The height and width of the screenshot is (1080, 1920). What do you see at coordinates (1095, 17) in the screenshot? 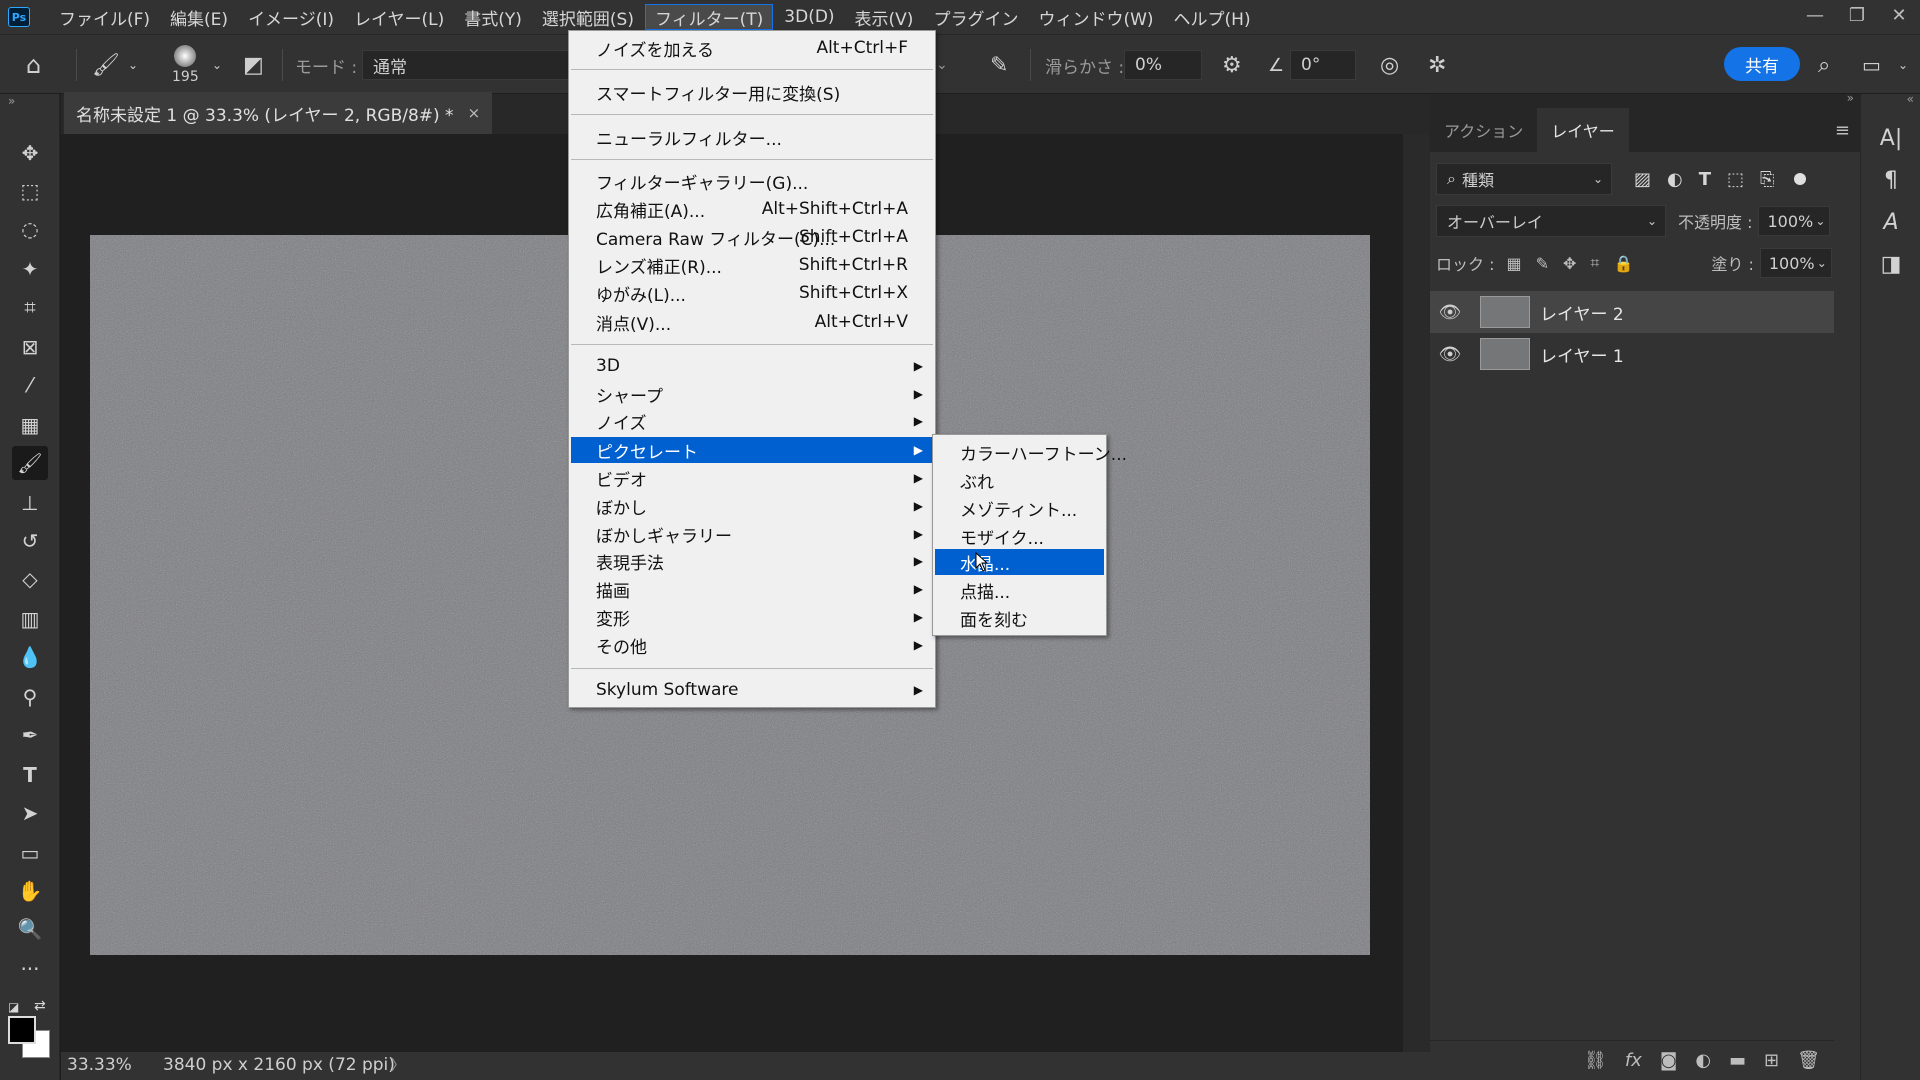
I see `menu-window: ウィンドウ(W)` at bounding box center [1095, 17].